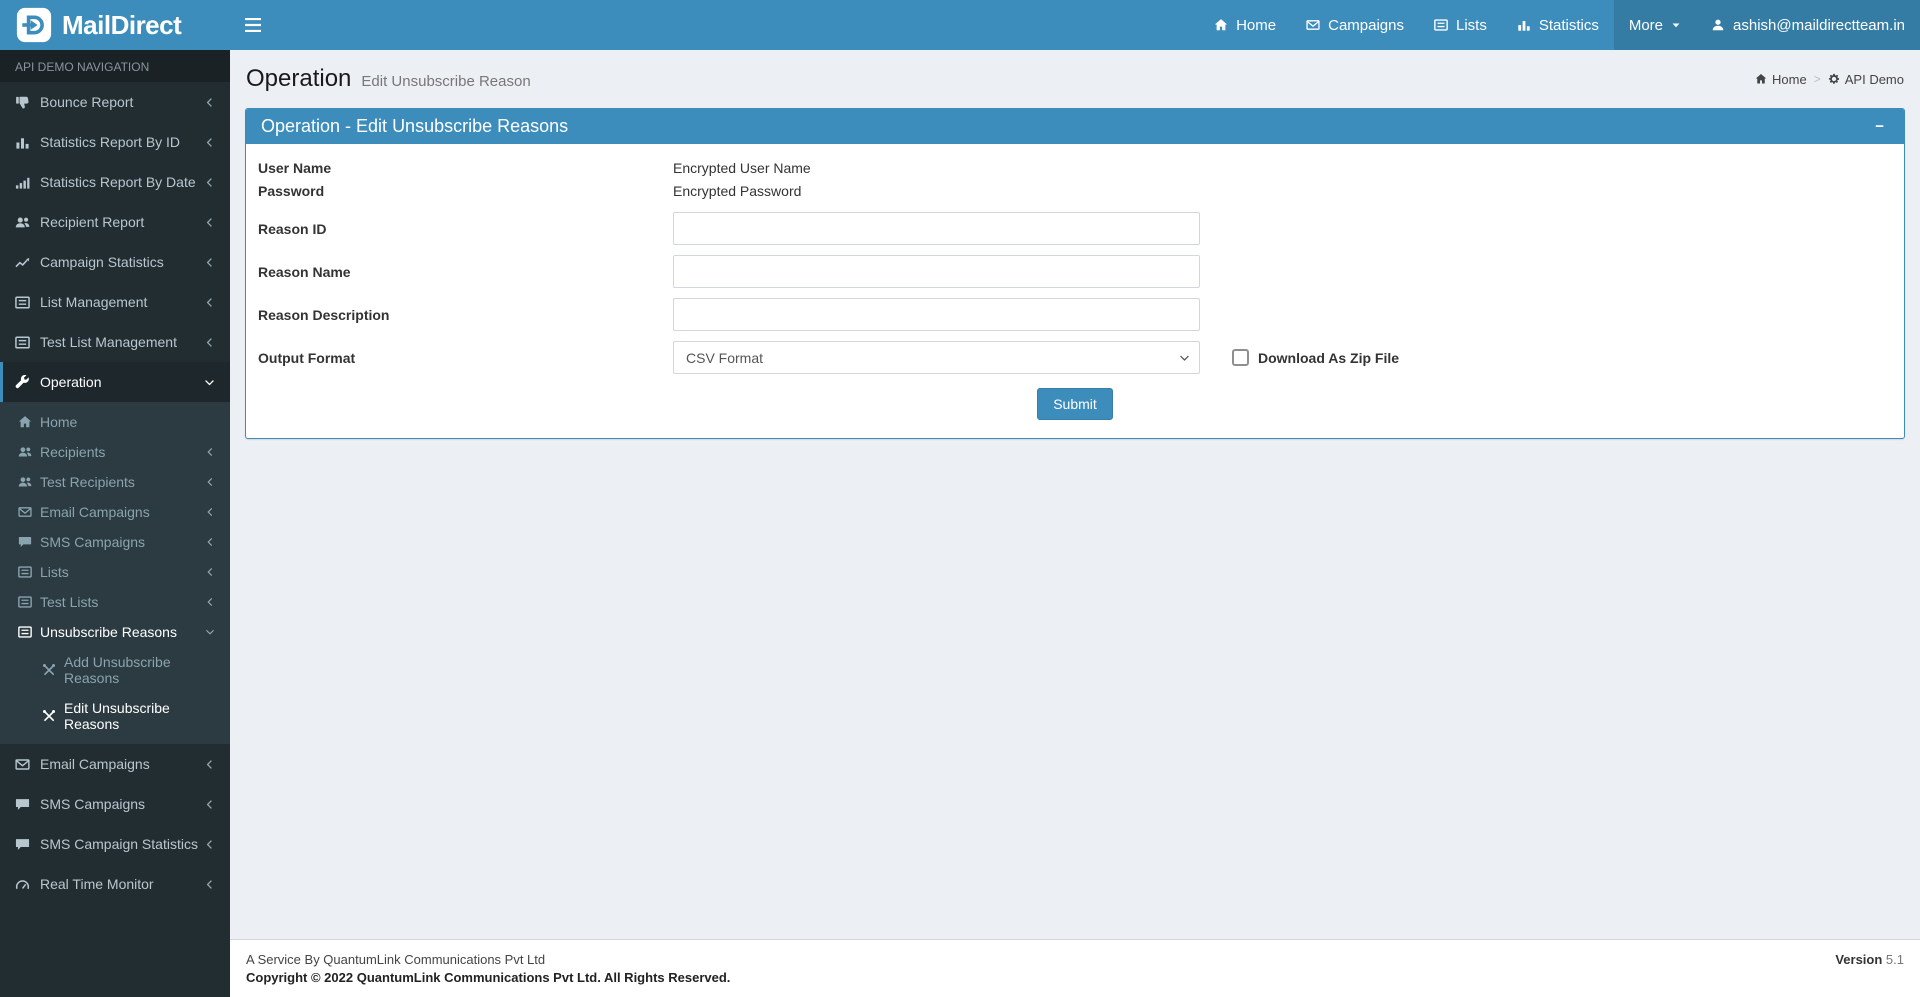 This screenshot has height=997, width=1920. I want to click on version-value: 5.1, so click(1894, 959).